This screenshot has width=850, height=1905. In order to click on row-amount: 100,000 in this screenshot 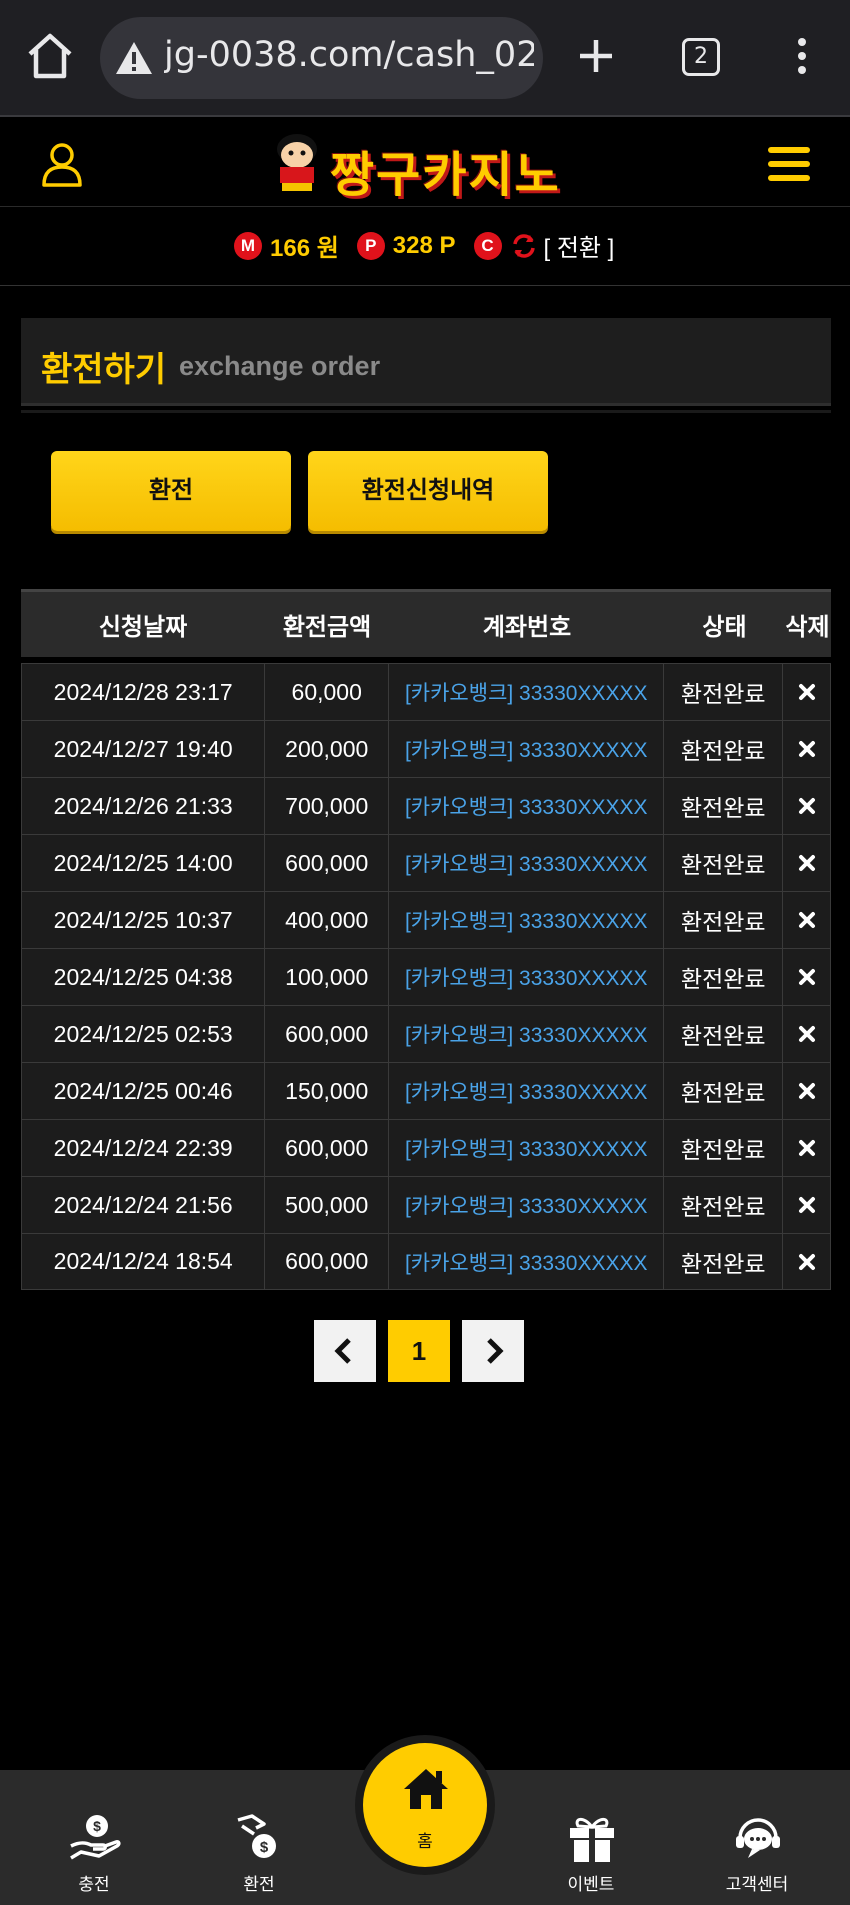, I will do `click(327, 977)`.